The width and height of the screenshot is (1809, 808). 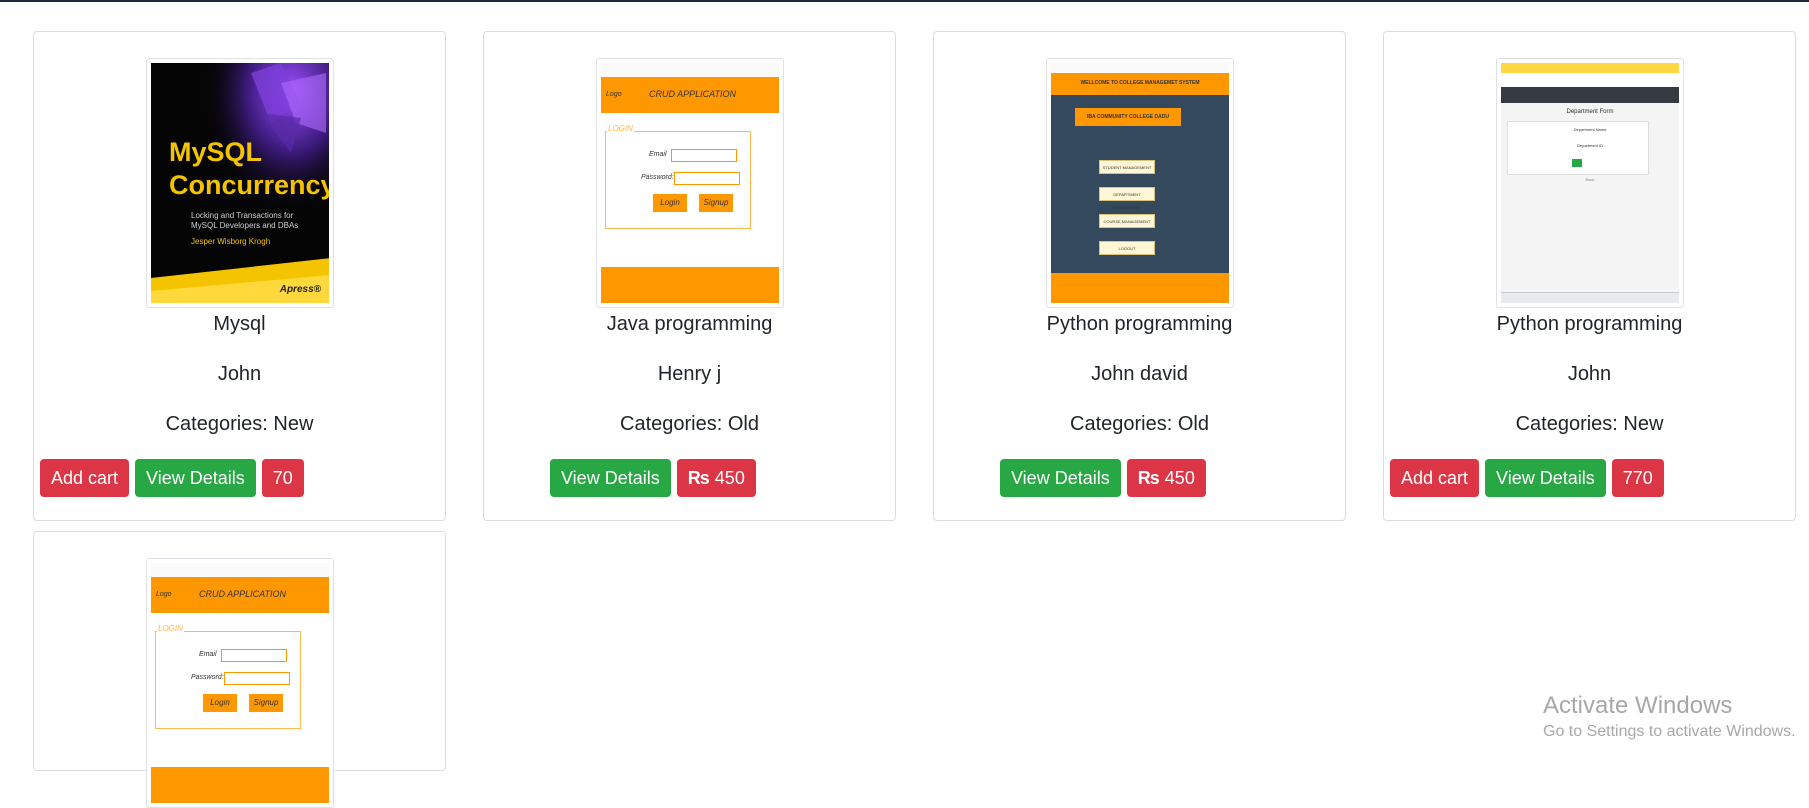 What do you see at coordinates (1590, 179) in the screenshot?
I see `back-link: Back` at bounding box center [1590, 179].